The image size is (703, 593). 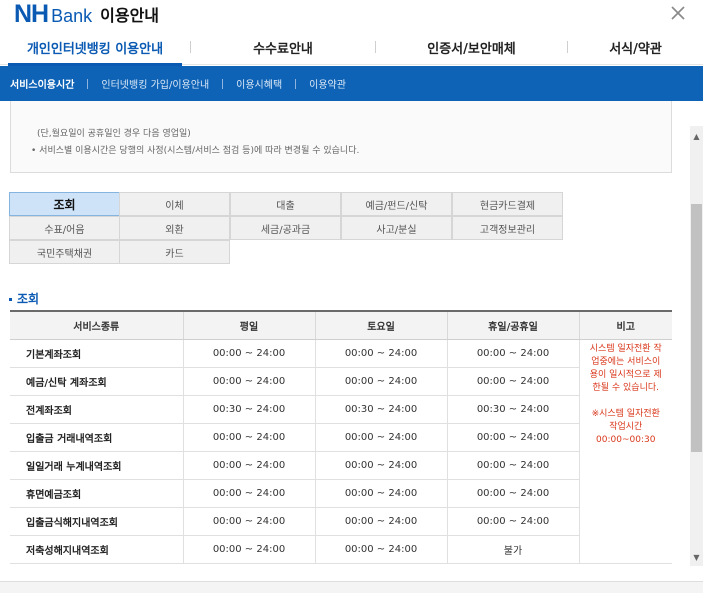 I want to click on category-tax-utility: 세금/공과금, so click(x=285, y=228).